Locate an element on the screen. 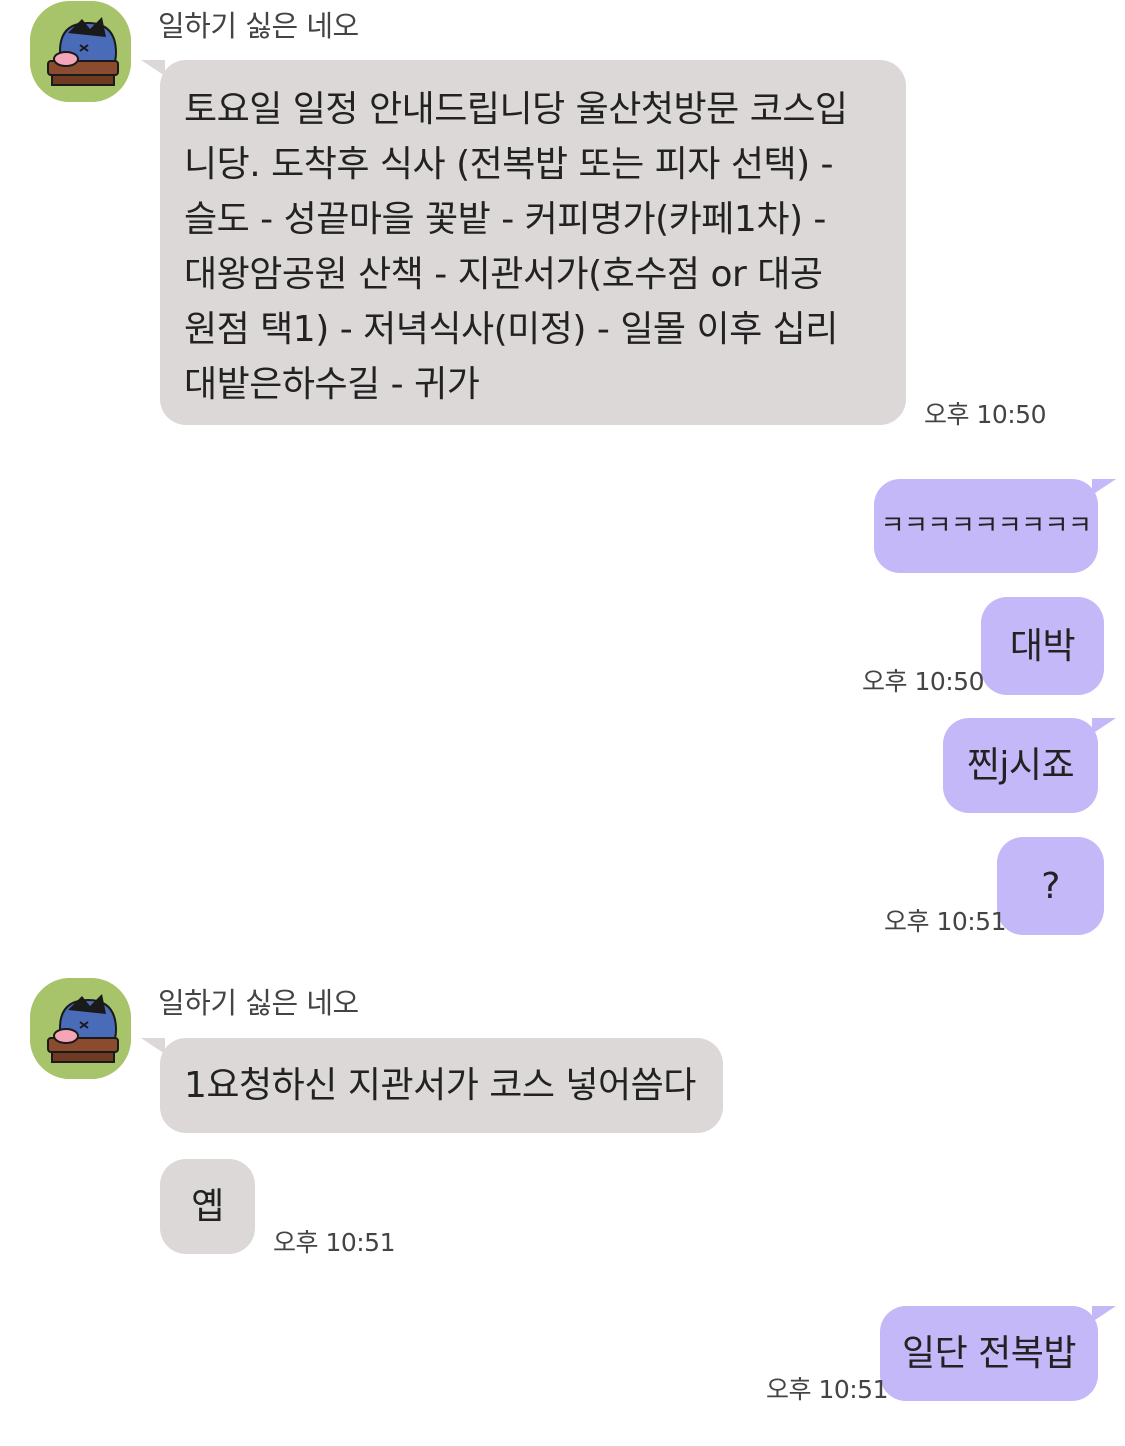 The image size is (1125, 1446). incoming-message-bubble: 1요청하신 지관서가 코스 넣어씀다 is located at coordinates (441, 1085).